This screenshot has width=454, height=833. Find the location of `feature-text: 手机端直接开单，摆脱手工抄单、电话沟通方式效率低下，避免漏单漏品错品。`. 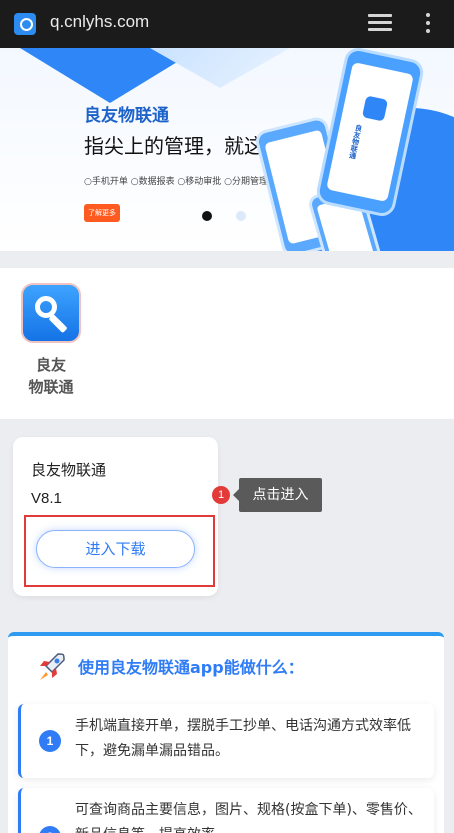

feature-text: 手机端直接开单，摆脱手工抄单、电话沟通方式效率低下，避免漏单漏品错品。 is located at coordinates (243, 738).